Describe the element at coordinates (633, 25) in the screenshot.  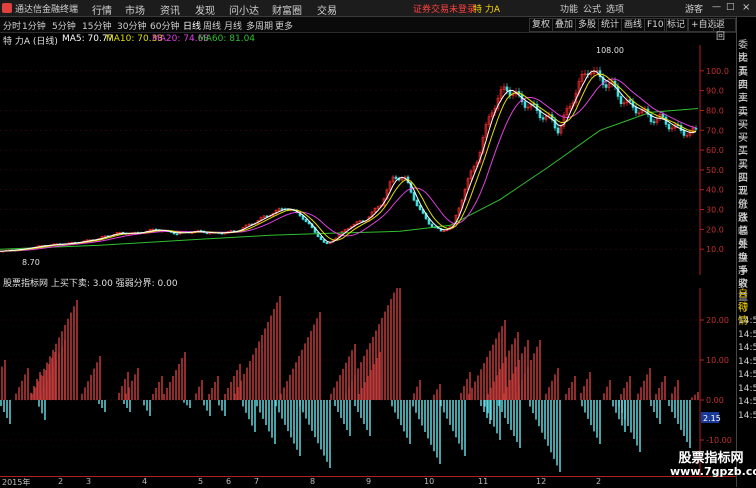
I see `draw-button: 画线` at that location.